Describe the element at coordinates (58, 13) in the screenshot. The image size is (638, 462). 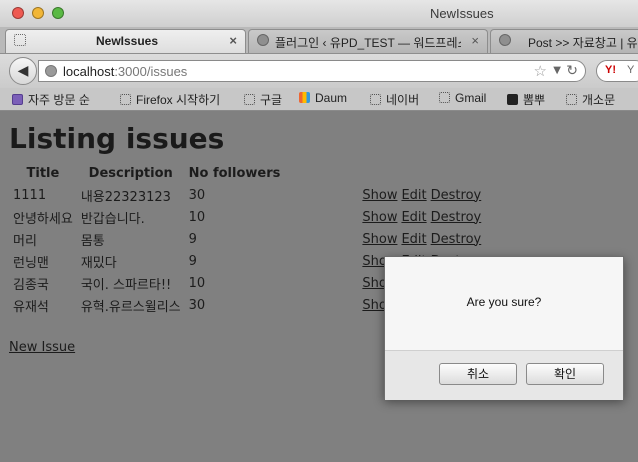
I see `zoom-window-button` at that location.